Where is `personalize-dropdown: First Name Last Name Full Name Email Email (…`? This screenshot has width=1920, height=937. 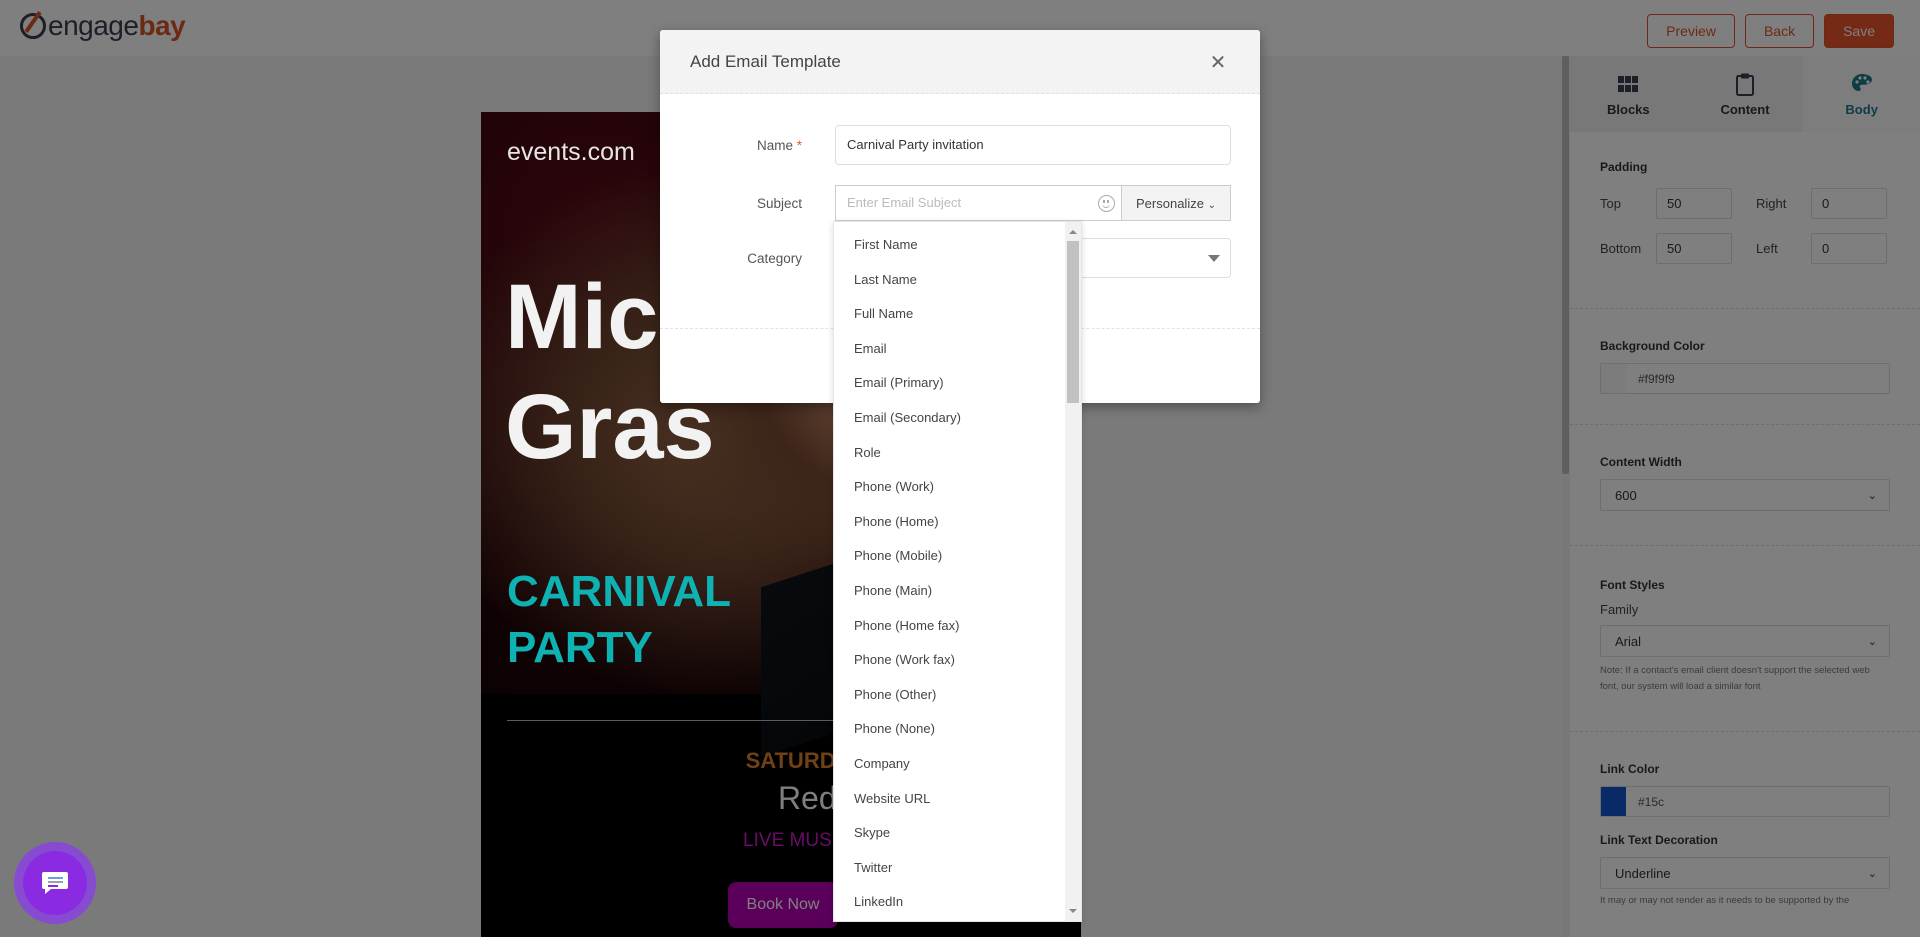
personalize-dropdown: First Name Last Name Full Name Email Email (… is located at coordinates (957, 571).